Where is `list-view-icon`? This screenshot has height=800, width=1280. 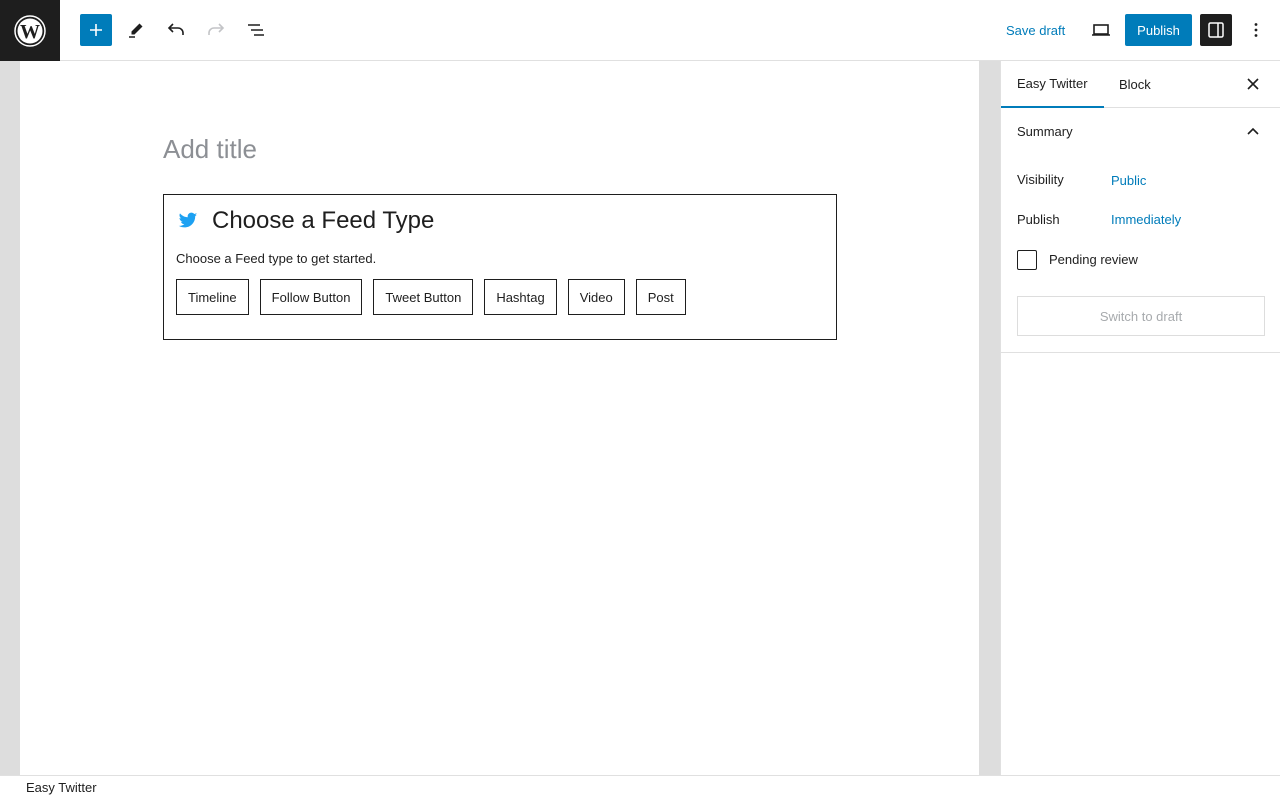
list-view-icon is located at coordinates (256, 30).